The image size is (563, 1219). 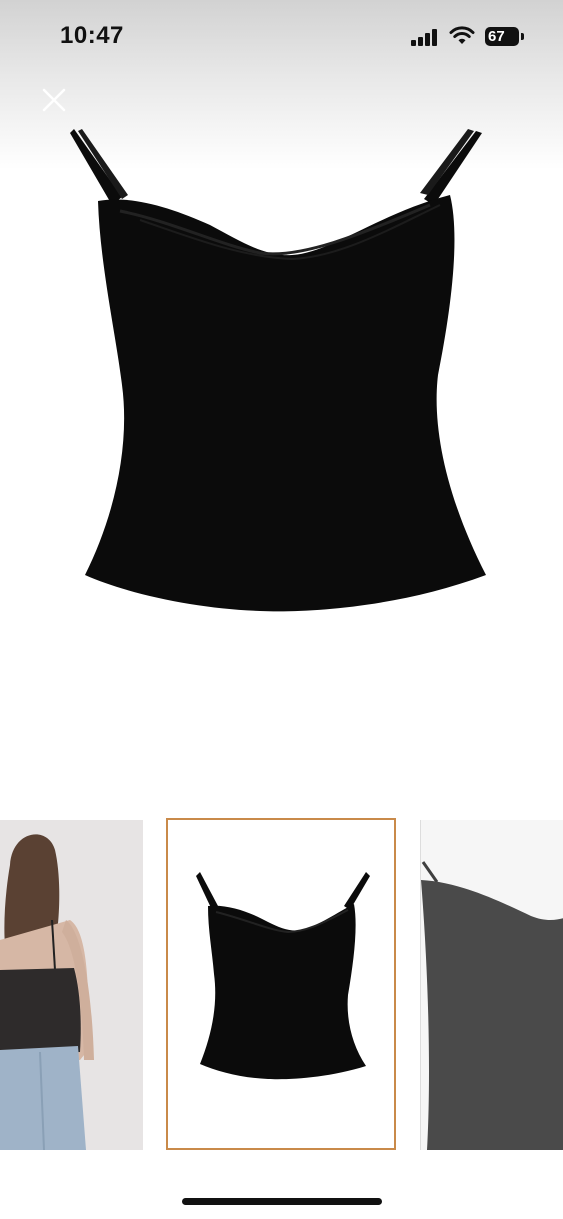 What do you see at coordinates (282, 1201) in the screenshot?
I see `home-indicator` at bounding box center [282, 1201].